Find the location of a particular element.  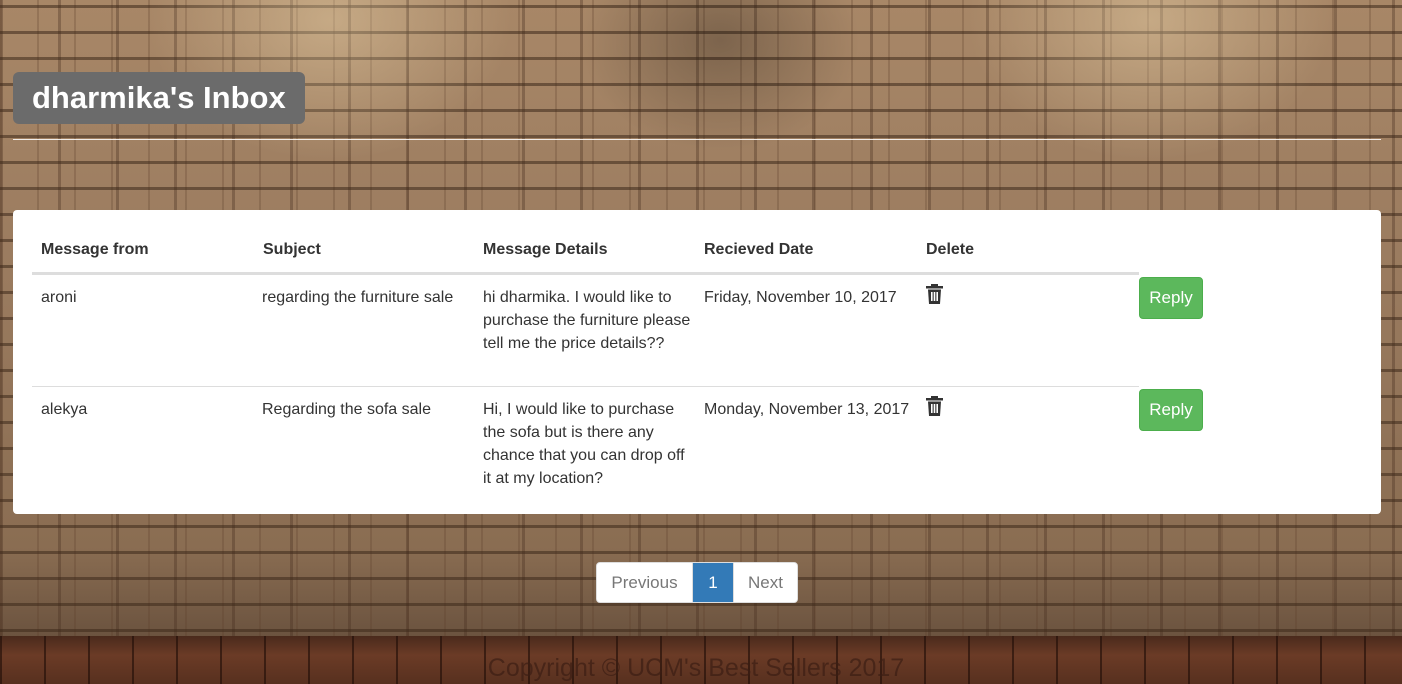

page-title: dharmika's Inbox is located at coordinates (159, 97).